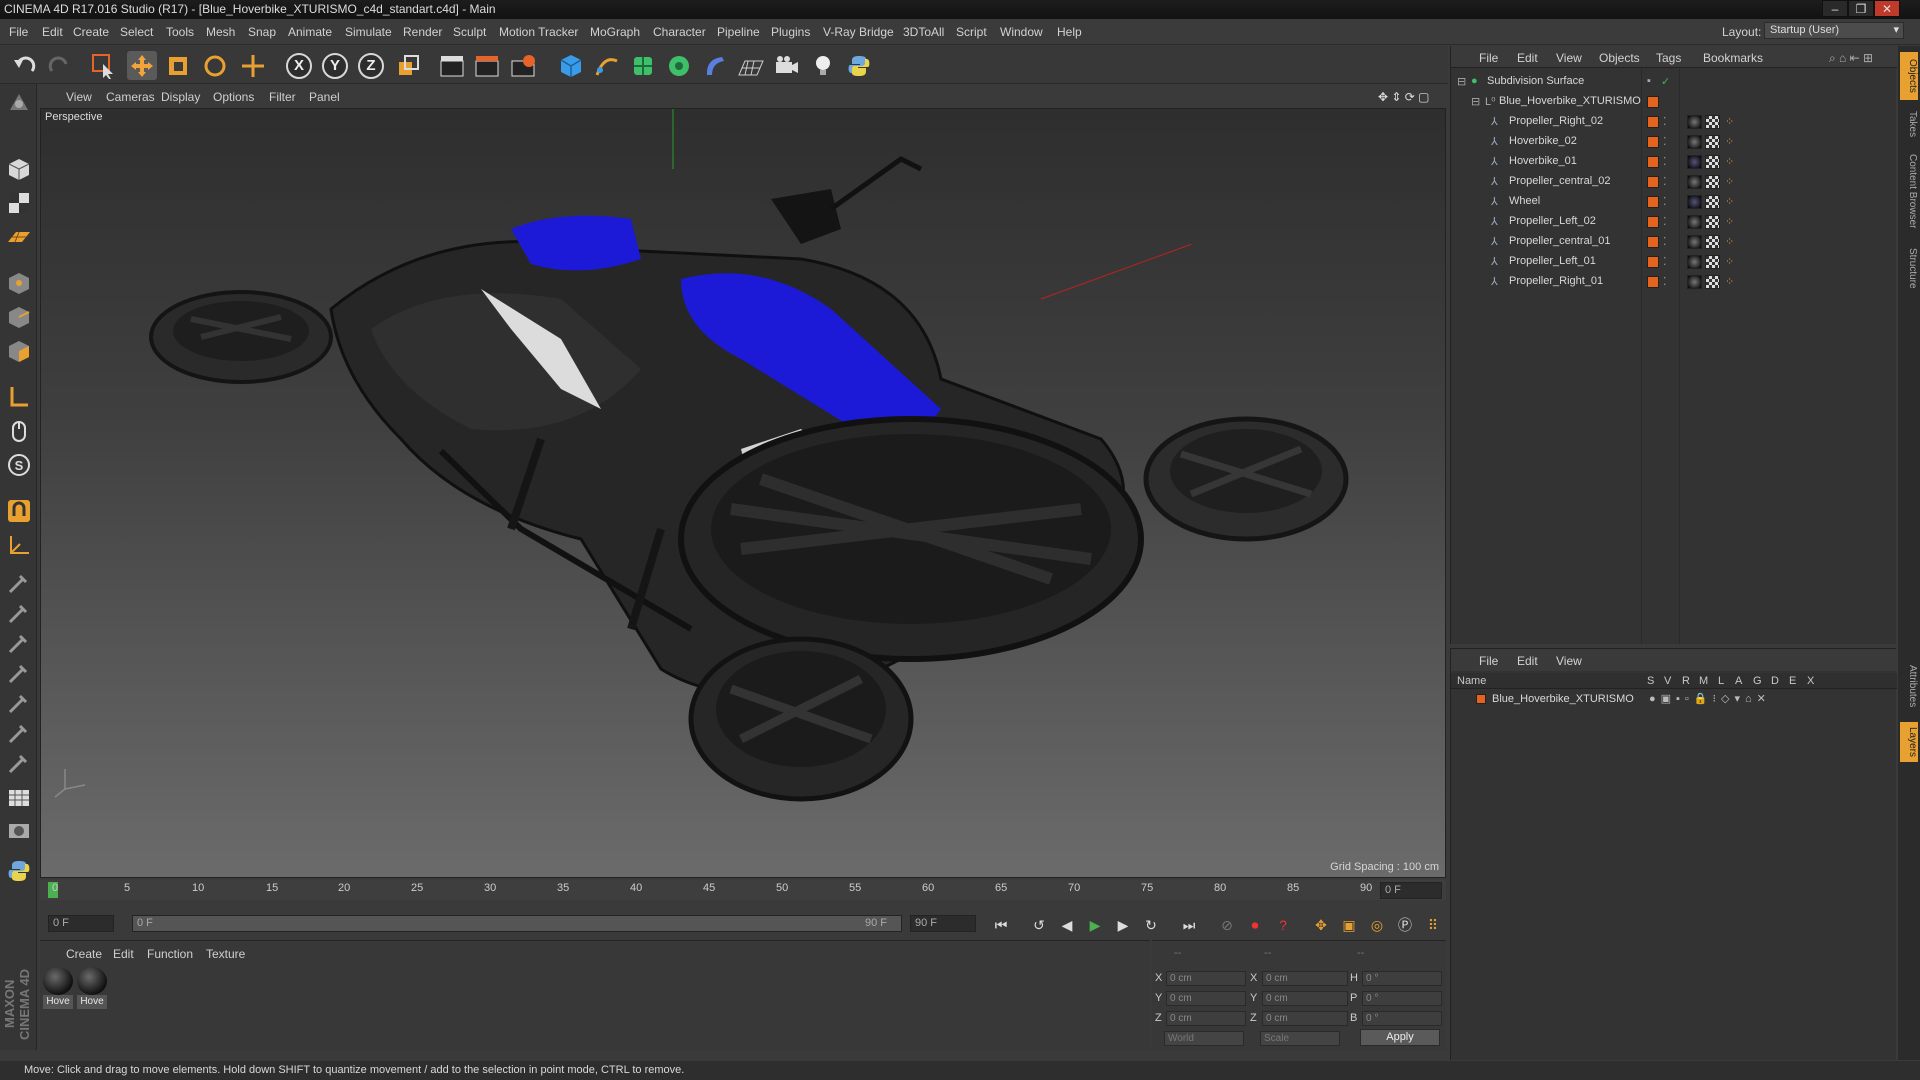  Describe the element at coordinates (18, 32) in the screenshot. I see `menu-file: File` at that location.